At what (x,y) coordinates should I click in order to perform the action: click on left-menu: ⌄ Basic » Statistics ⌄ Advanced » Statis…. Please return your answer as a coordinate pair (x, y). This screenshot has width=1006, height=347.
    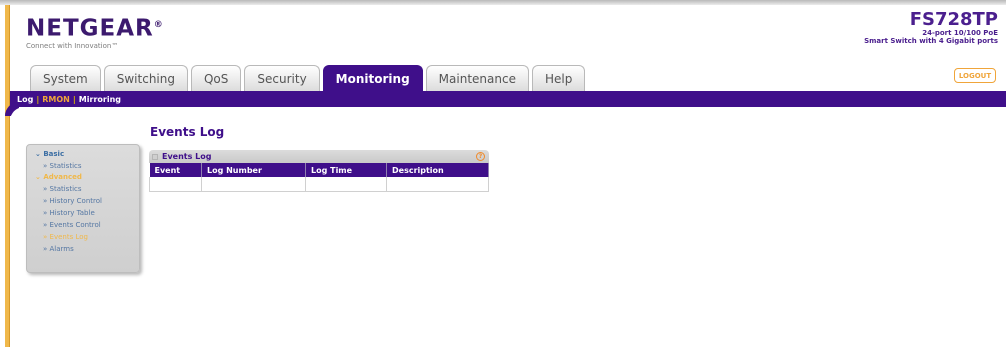
    Looking at the image, I should click on (83, 208).